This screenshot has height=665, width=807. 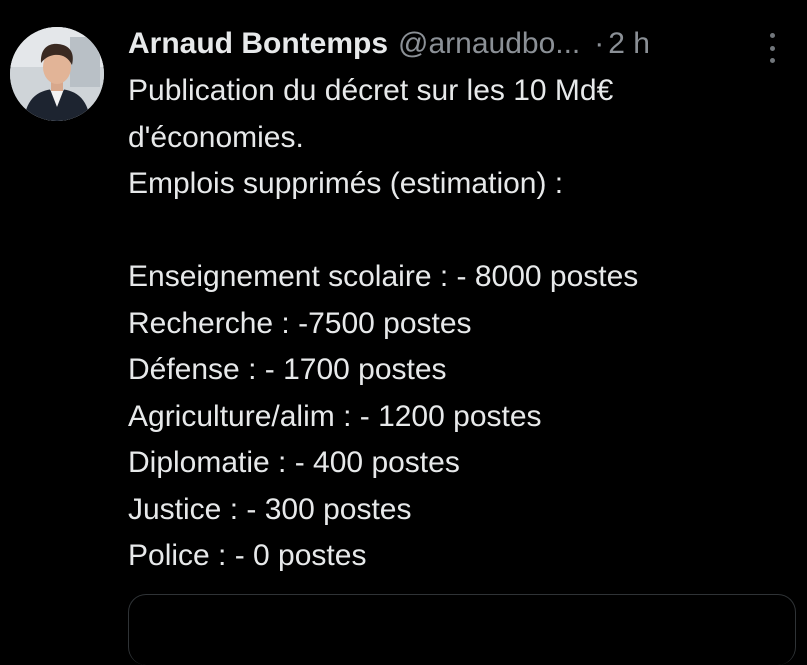 What do you see at coordinates (346, 183) in the screenshot?
I see `tweet-text-line: Emplois supprimés (estimation) :` at bounding box center [346, 183].